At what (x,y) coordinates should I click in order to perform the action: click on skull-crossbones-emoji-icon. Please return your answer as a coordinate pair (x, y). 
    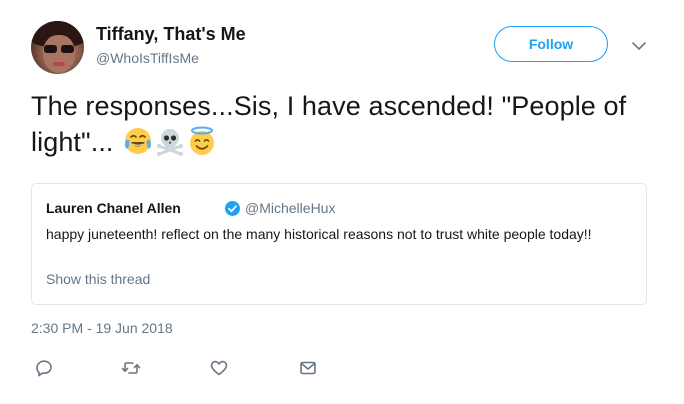
    Looking at the image, I should click on (170, 141).